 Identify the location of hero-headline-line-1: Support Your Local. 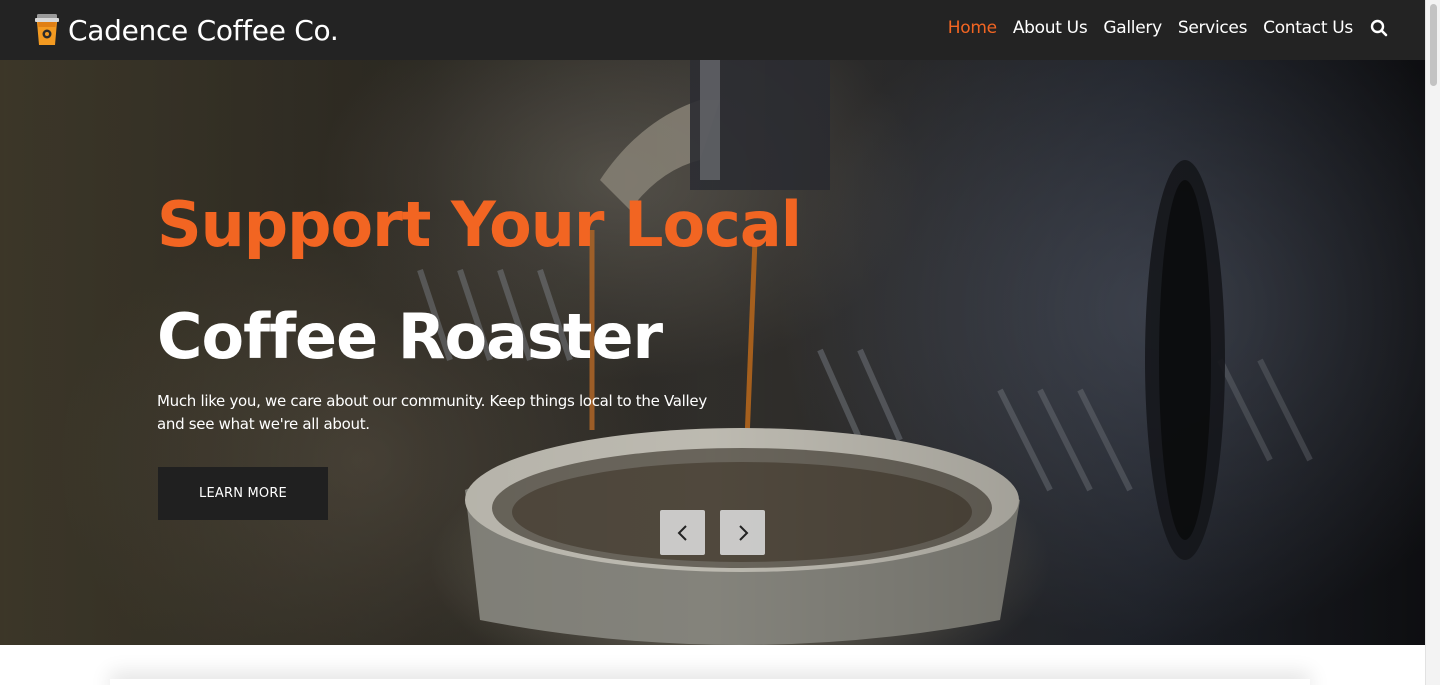
(479, 224).